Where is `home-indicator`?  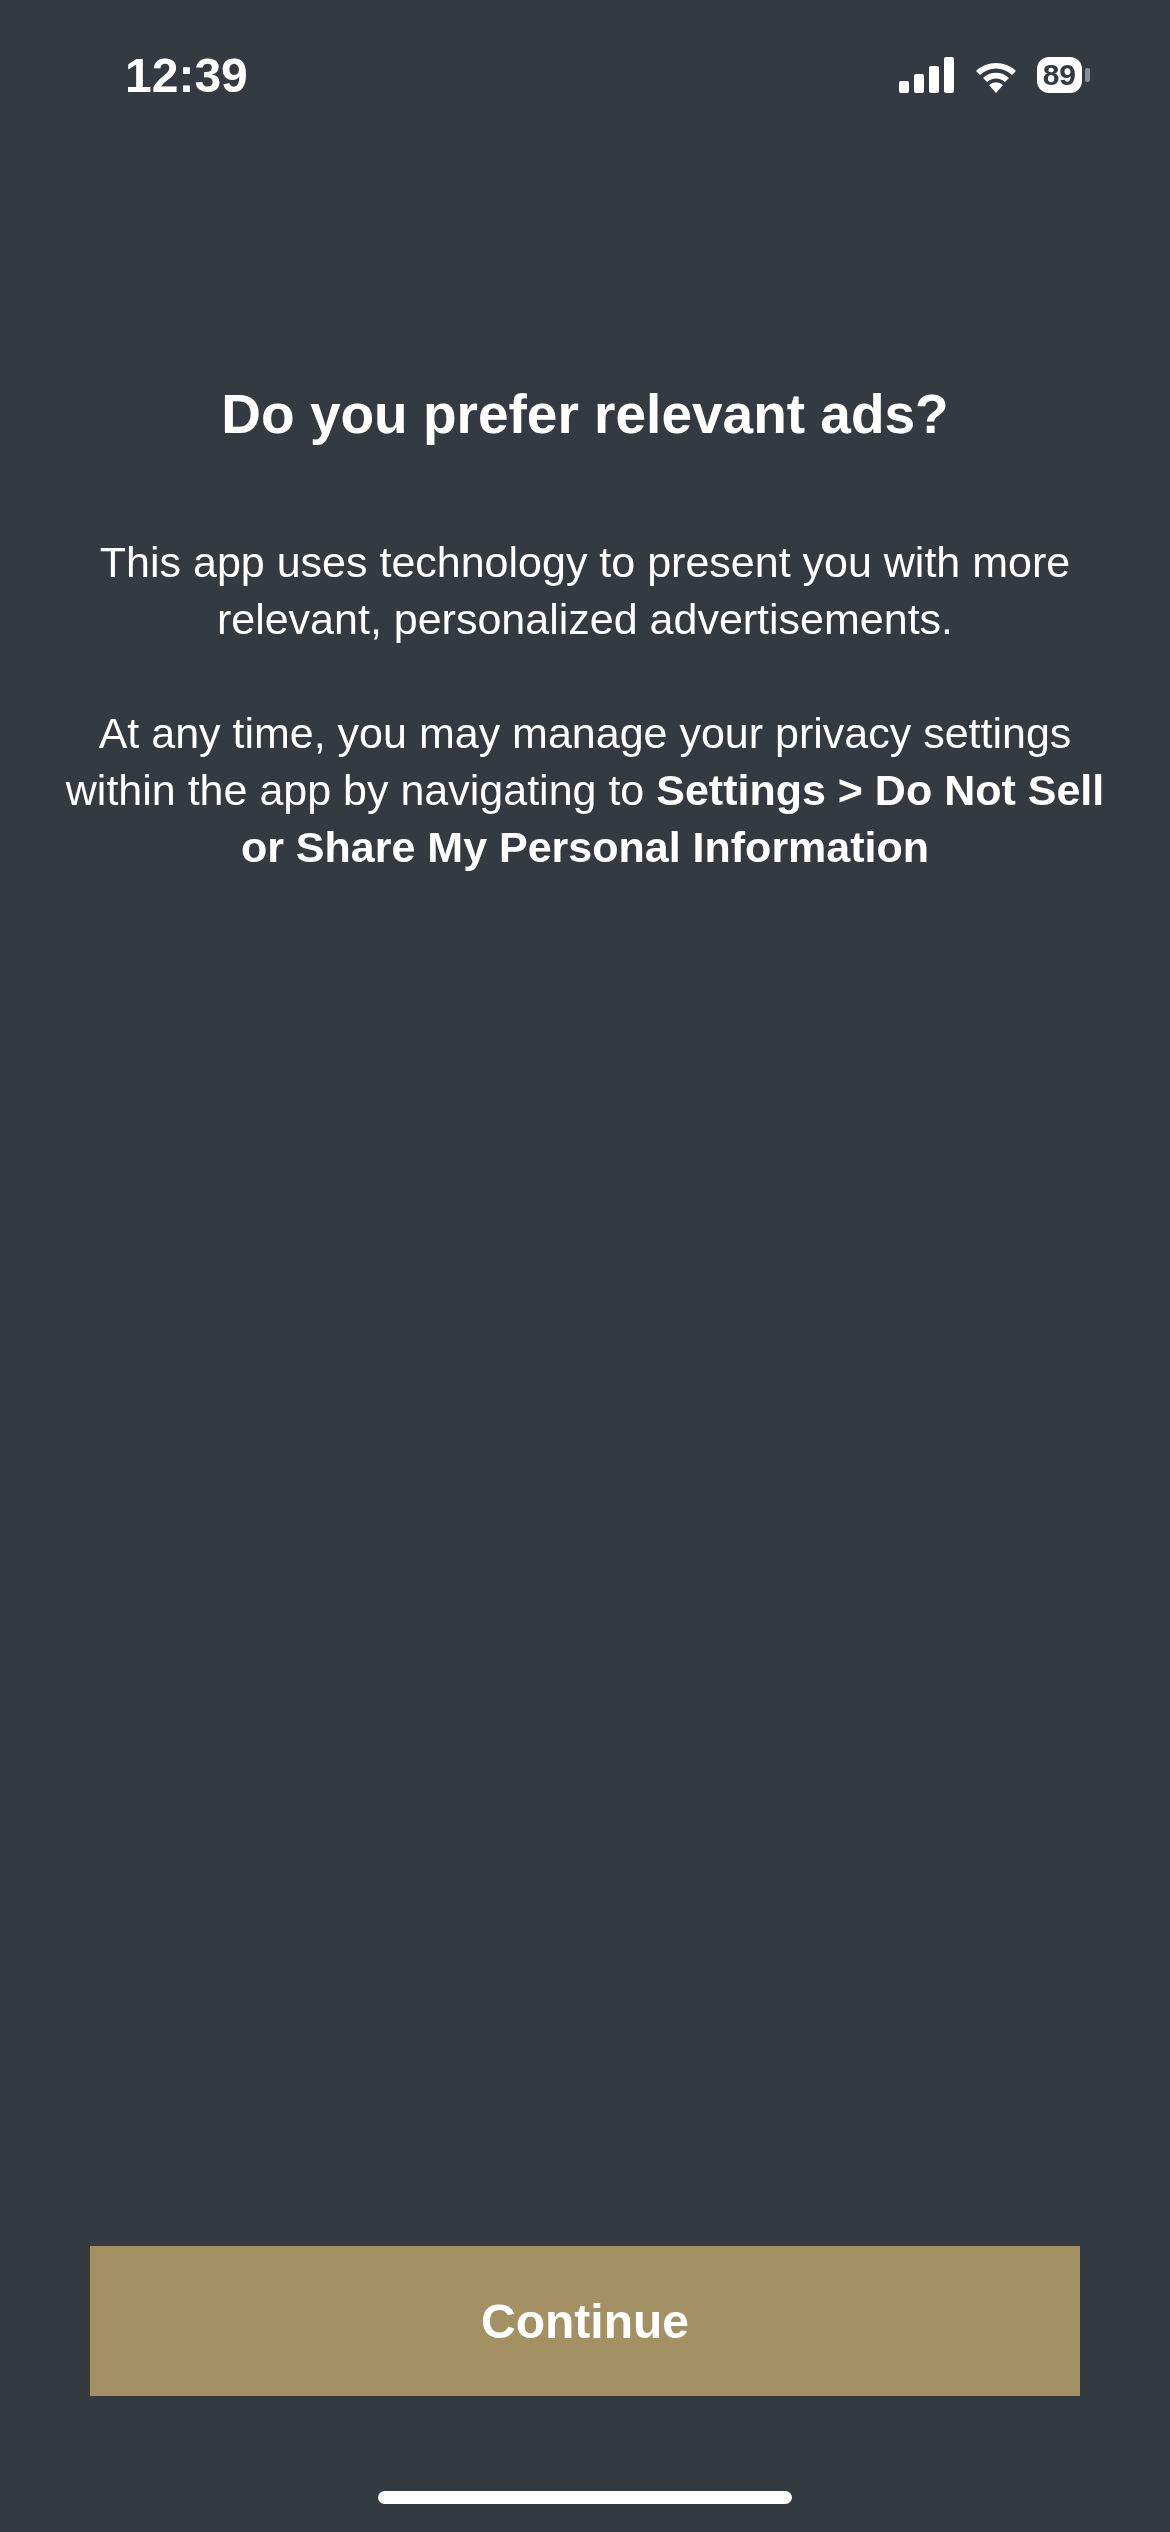
home-indicator is located at coordinates (585, 2497).